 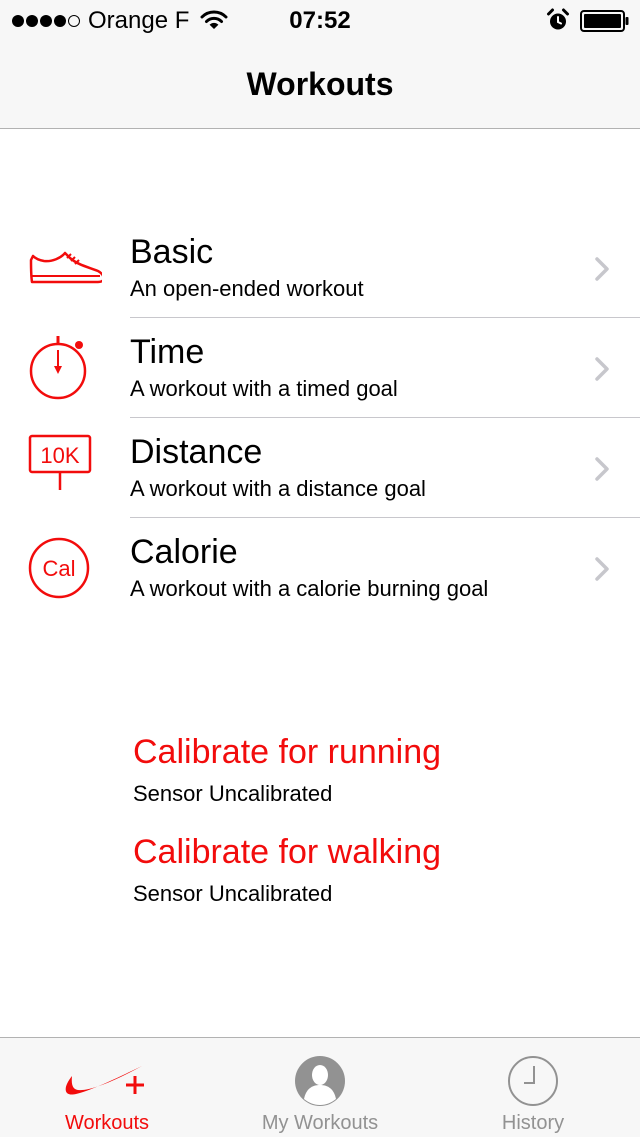 I want to click on alarm-icon, so click(x=558, y=22).